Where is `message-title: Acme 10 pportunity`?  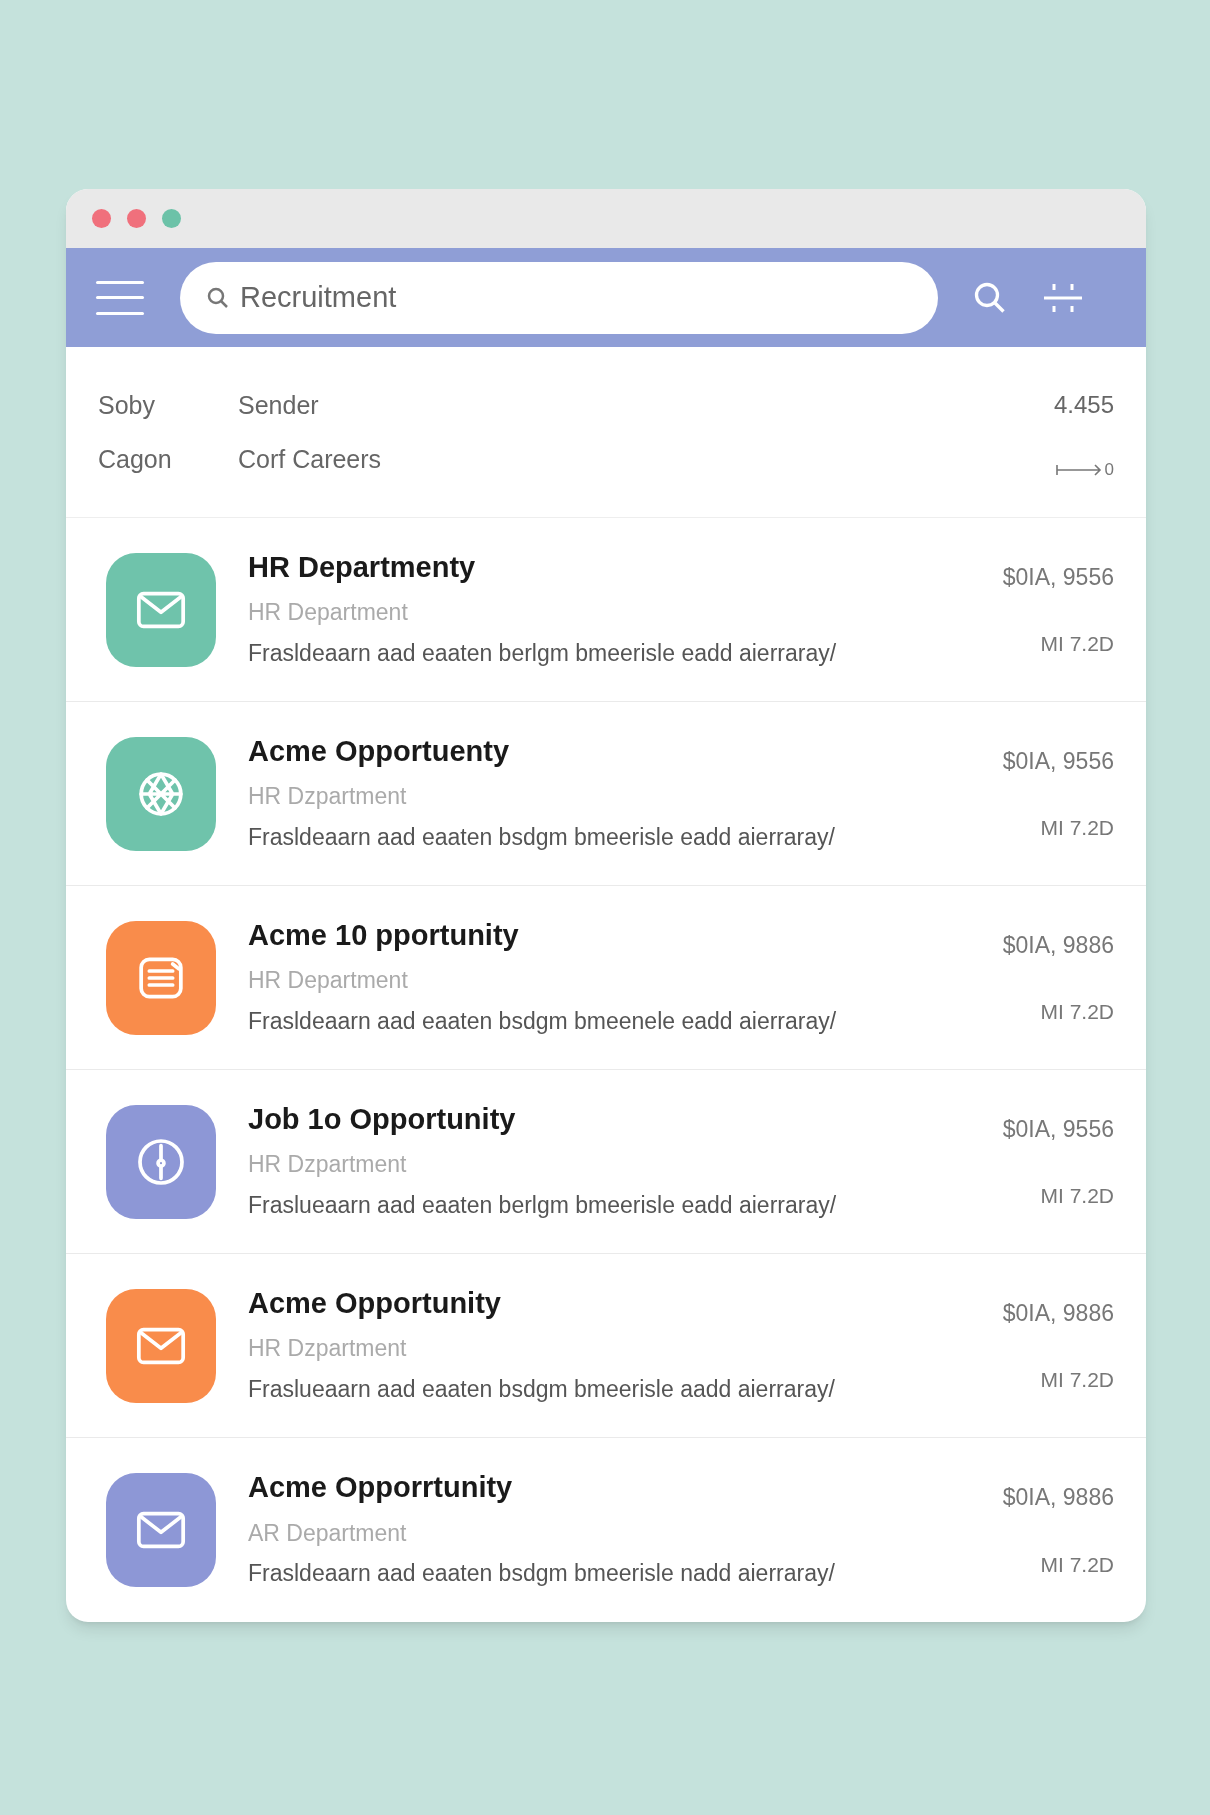
message-title: Acme 10 pportunity is located at coordinates (384, 935).